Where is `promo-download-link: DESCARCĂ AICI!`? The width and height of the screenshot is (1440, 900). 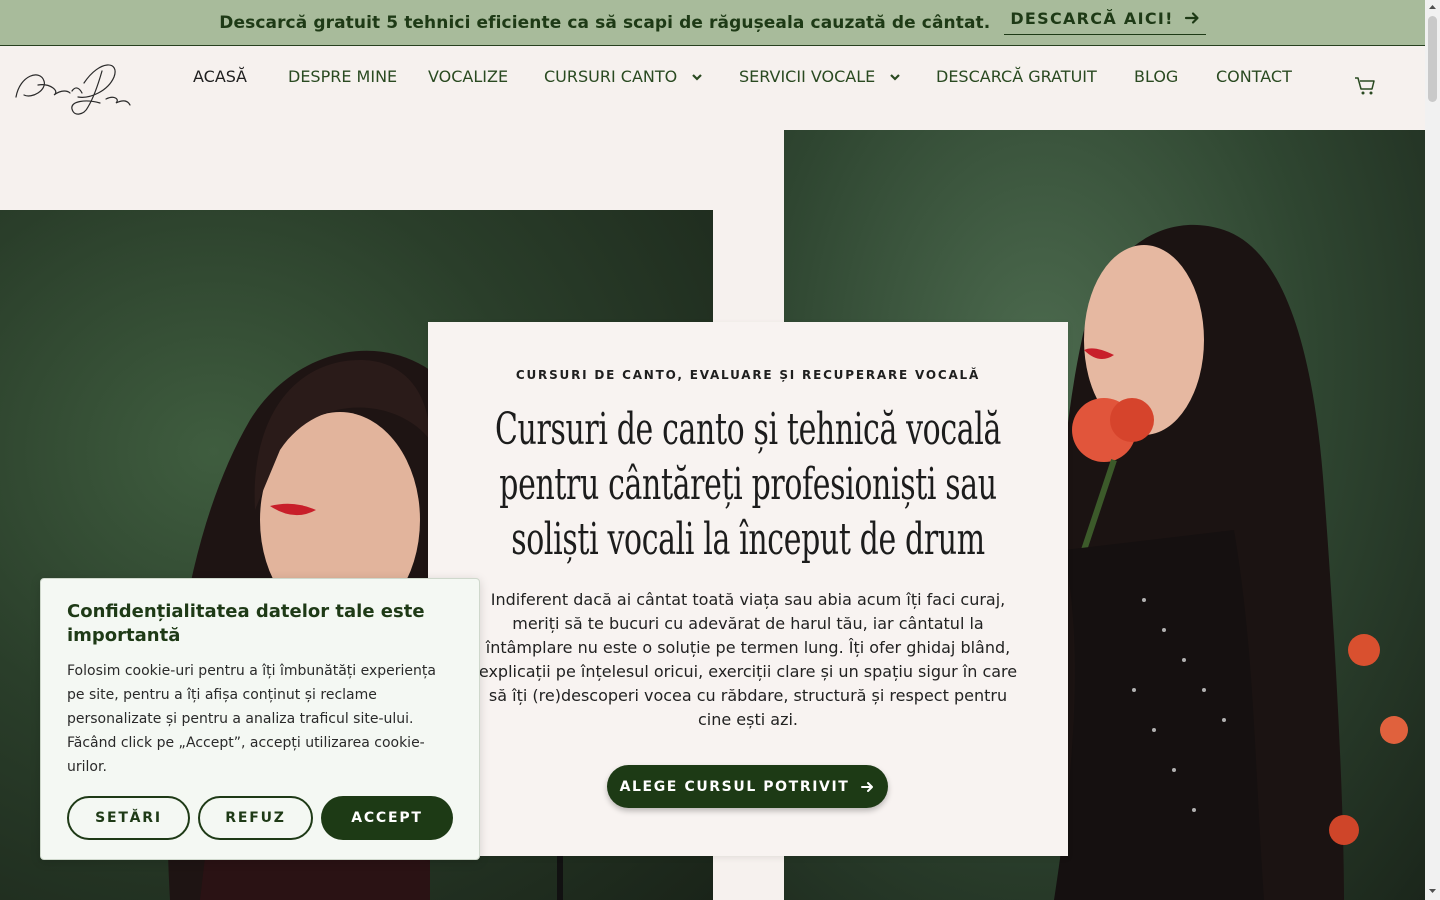 promo-download-link: DESCARCĂ AICI! is located at coordinates (1105, 21).